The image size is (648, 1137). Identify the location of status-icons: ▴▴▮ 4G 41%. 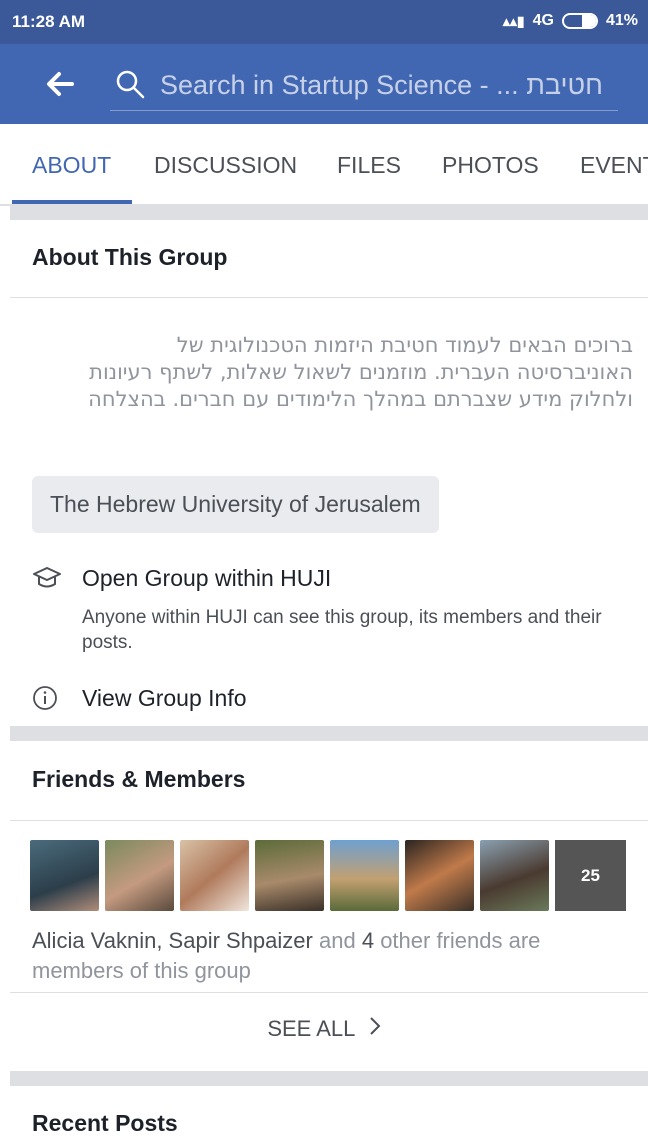
(570, 21).